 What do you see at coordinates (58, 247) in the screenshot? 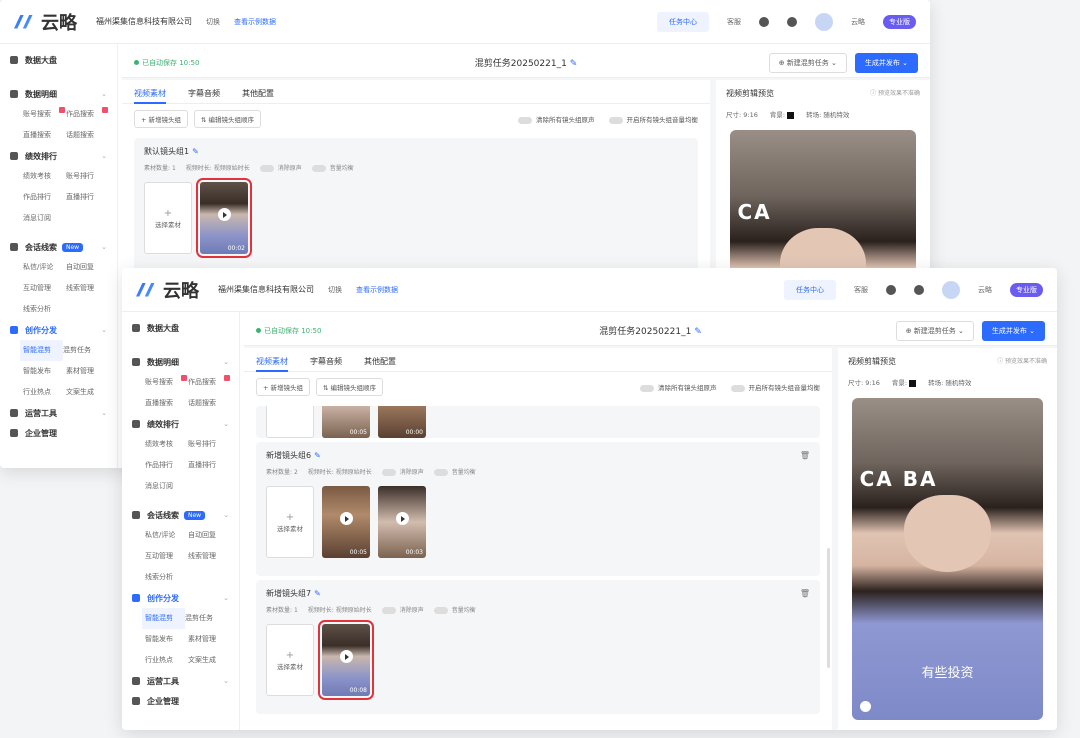
I see `sidebar-group-leads: 会话线索 New ⌄` at bounding box center [58, 247].